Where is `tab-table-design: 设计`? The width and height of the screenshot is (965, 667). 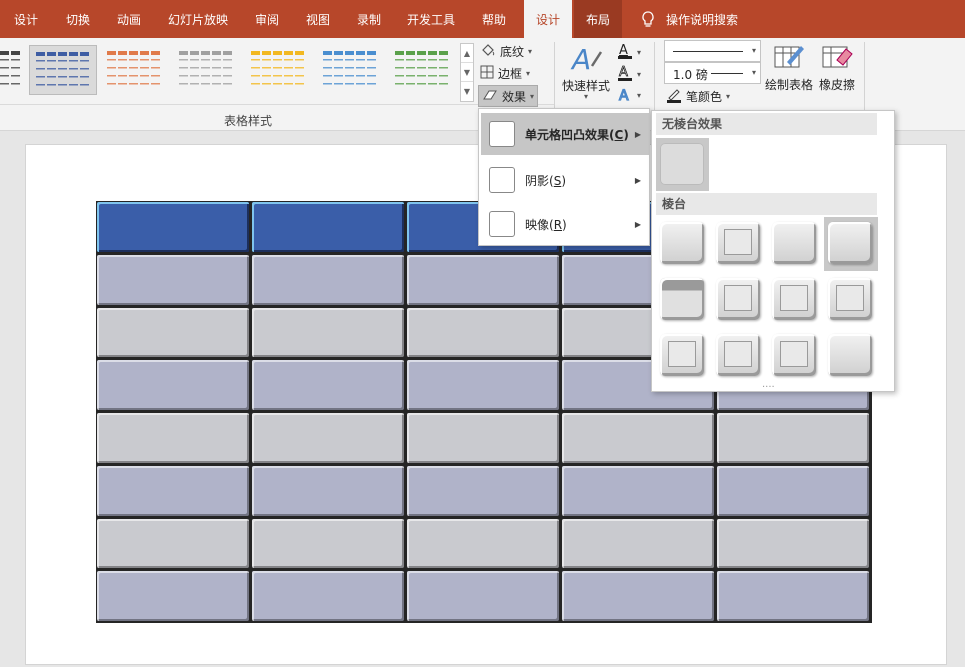 tab-table-design: 设计 is located at coordinates (548, 19).